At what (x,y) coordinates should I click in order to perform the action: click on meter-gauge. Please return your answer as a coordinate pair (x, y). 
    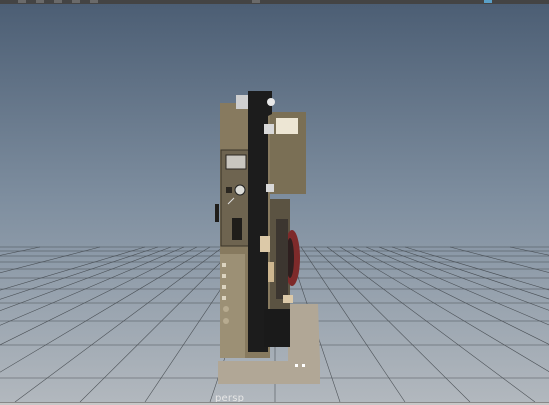
    Looking at the image, I should click on (236, 162).